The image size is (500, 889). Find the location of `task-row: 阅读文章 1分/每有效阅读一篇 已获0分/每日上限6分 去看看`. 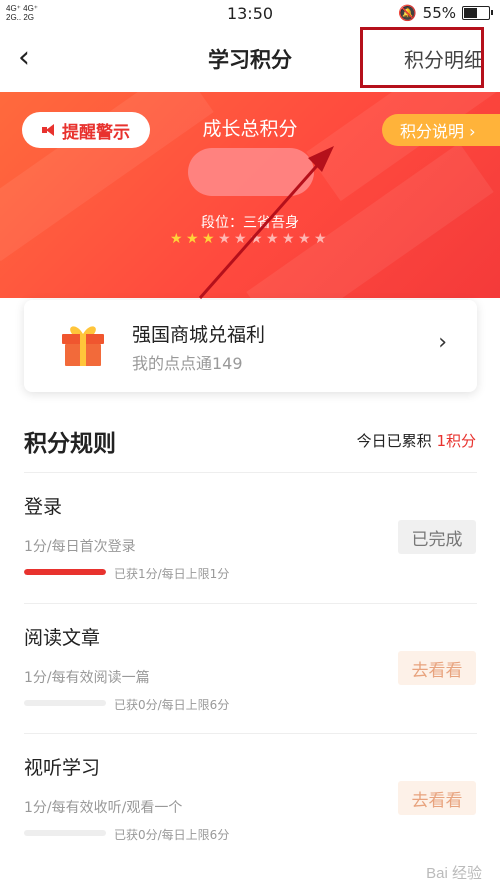

task-row: 阅读文章 1分/每有效阅读一篇 已获0分/每日上限6分 去看看 is located at coordinates (250, 670).